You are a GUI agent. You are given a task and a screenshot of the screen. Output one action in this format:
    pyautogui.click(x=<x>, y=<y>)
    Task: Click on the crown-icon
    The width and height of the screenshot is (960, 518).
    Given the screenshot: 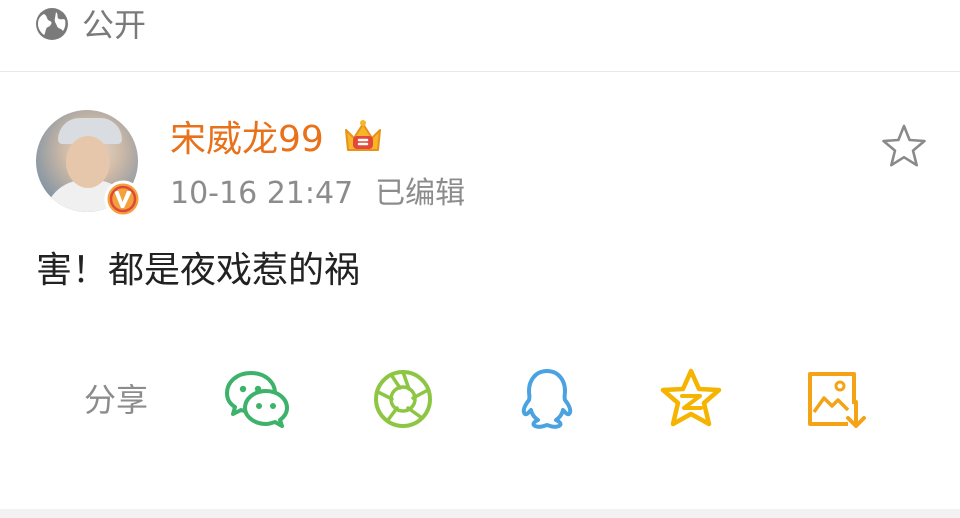 What is the action you would take?
    pyautogui.click(x=363, y=138)
    